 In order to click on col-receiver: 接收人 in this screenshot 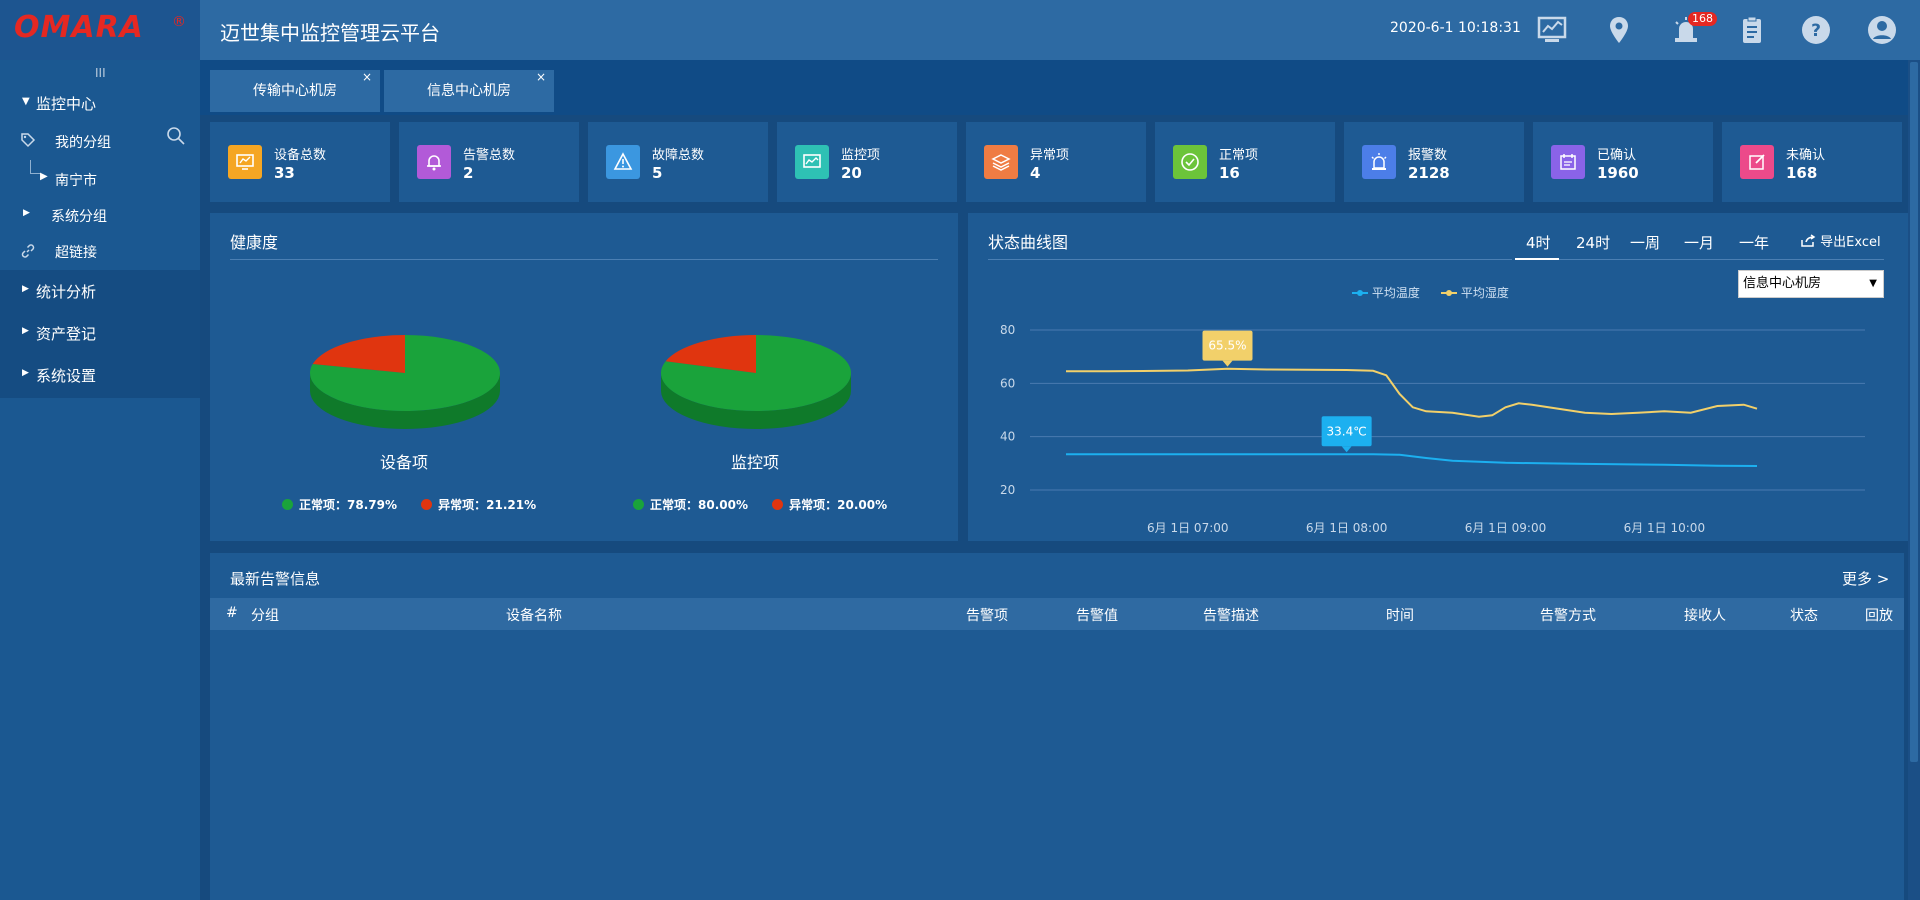, I will do `click(1705, 615)`.